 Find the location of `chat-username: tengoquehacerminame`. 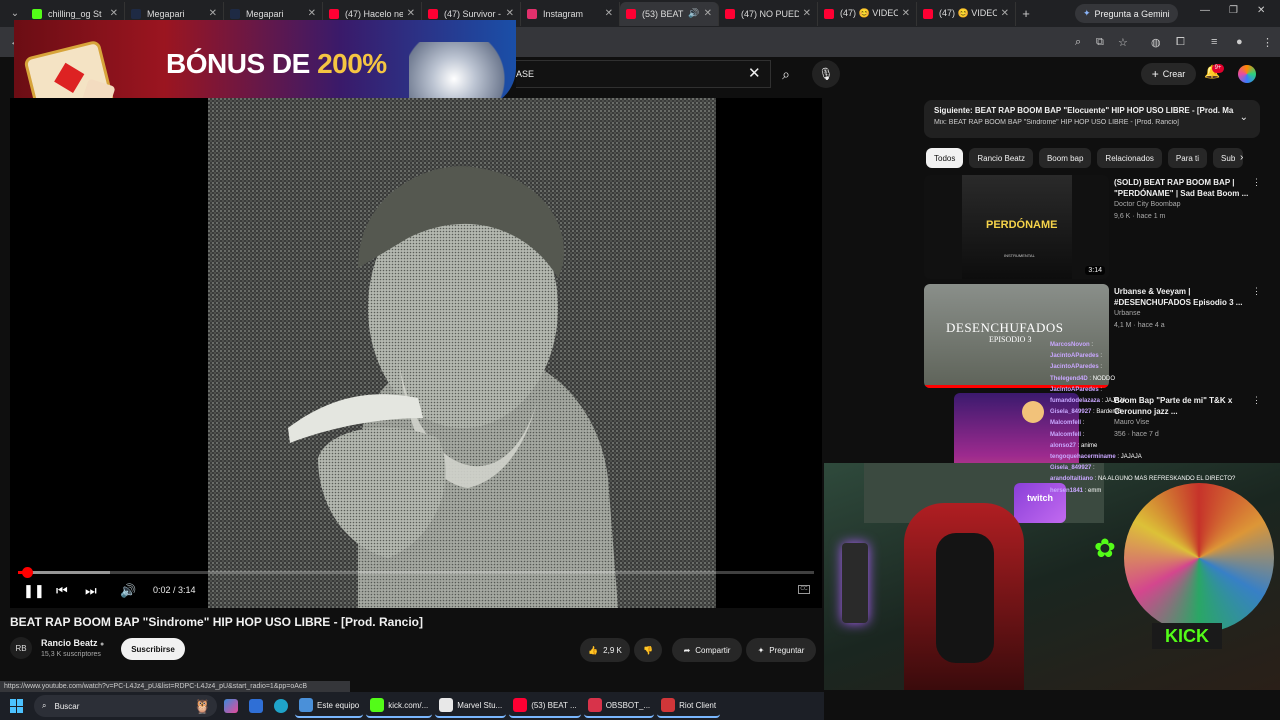

chat-username: tengoquehacerminame is located at coordinates (1083, 457).